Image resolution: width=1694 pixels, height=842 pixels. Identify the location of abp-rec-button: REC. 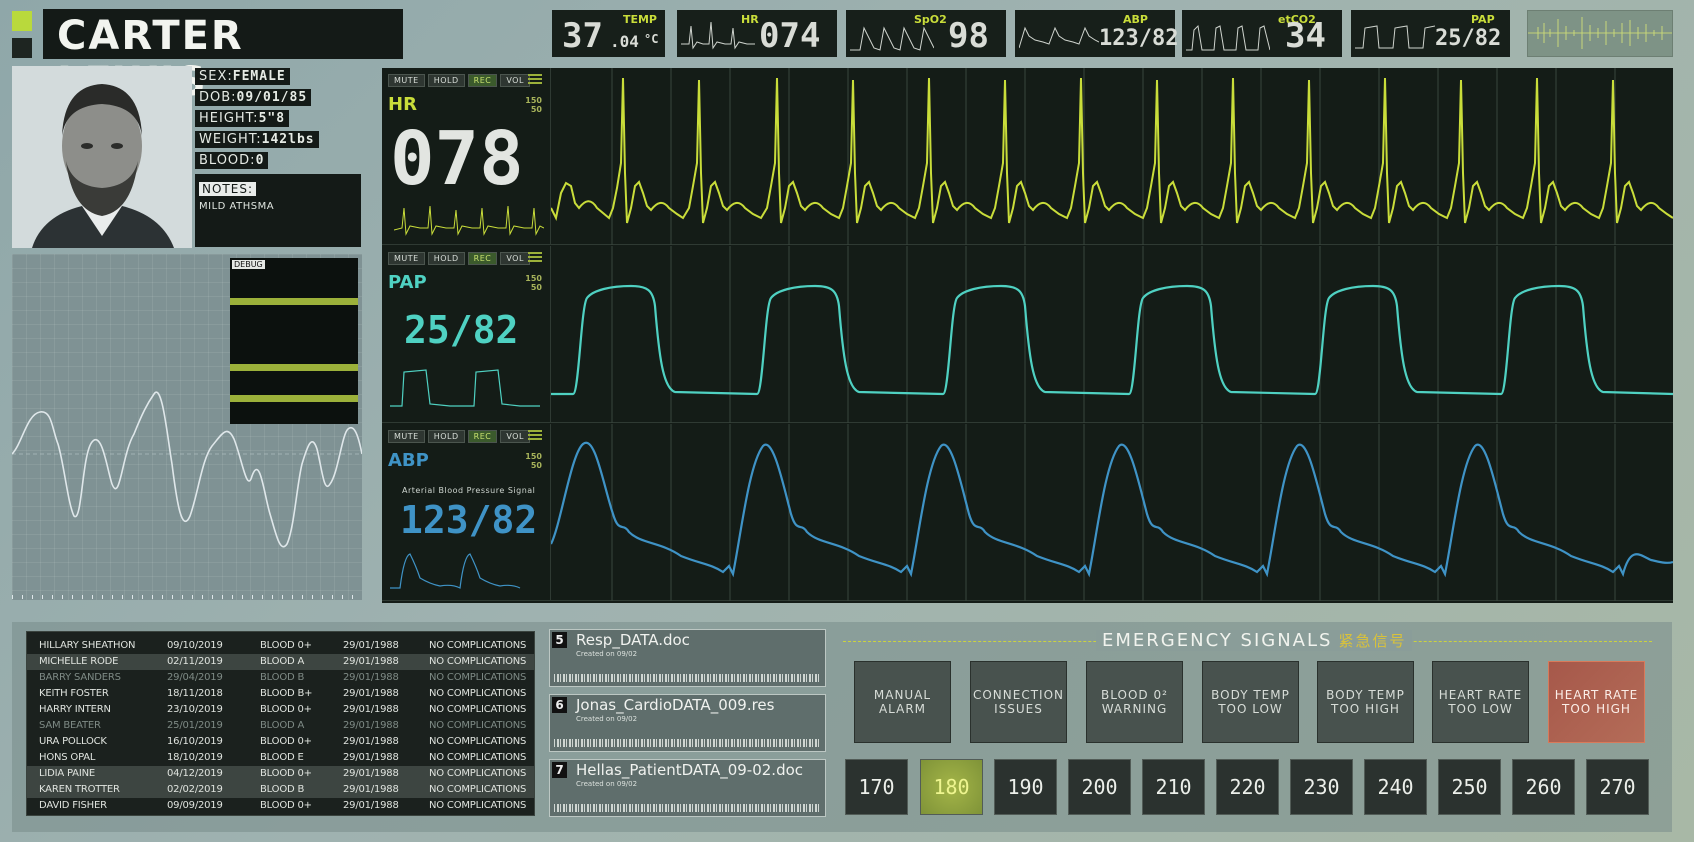
(482, 436).